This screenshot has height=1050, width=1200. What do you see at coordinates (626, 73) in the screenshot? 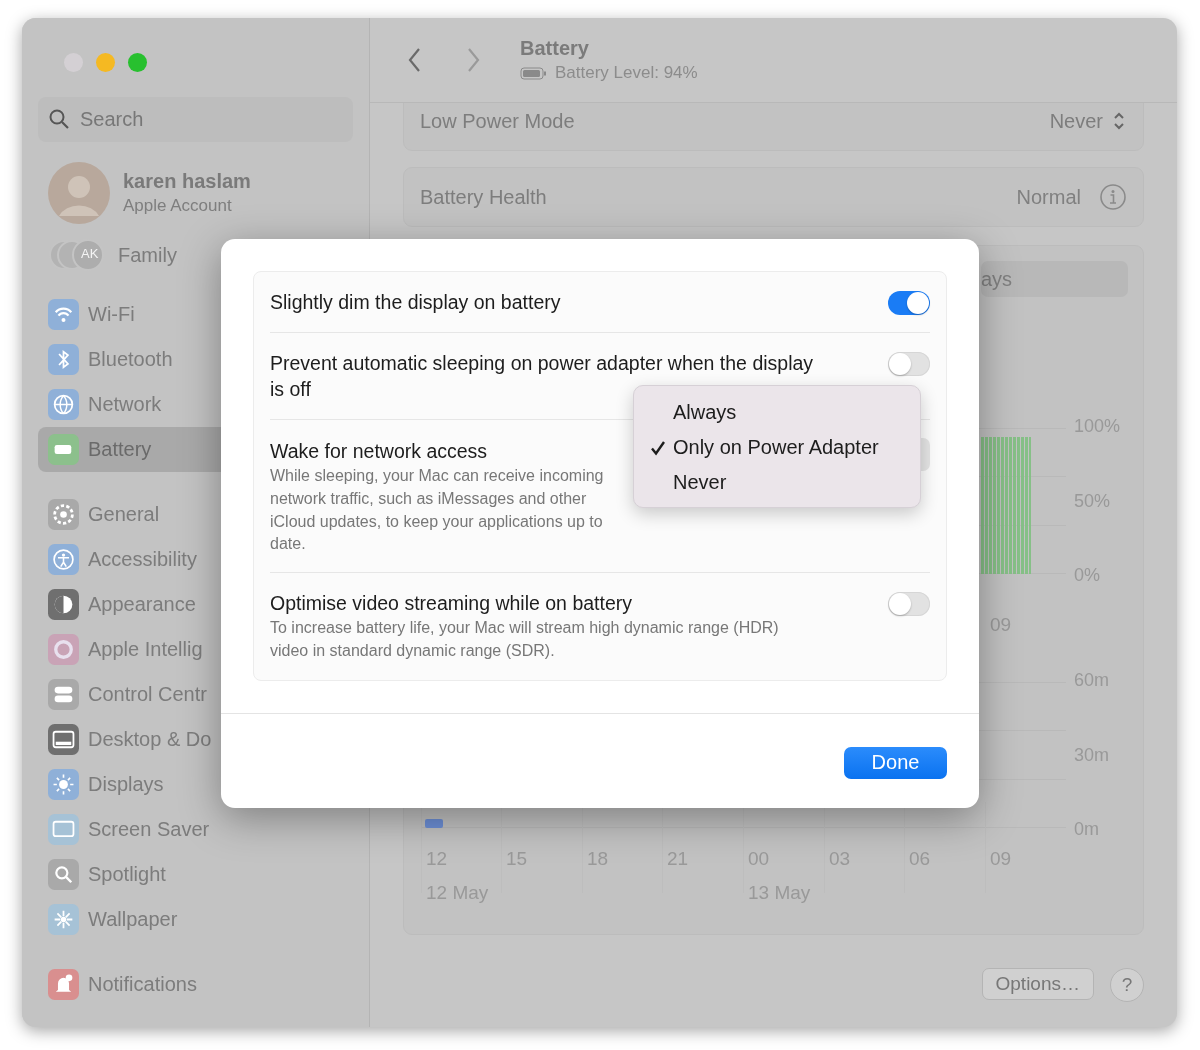
I see `battery-level-text: Battery Level: 94%` at bounding box center [626, 73].